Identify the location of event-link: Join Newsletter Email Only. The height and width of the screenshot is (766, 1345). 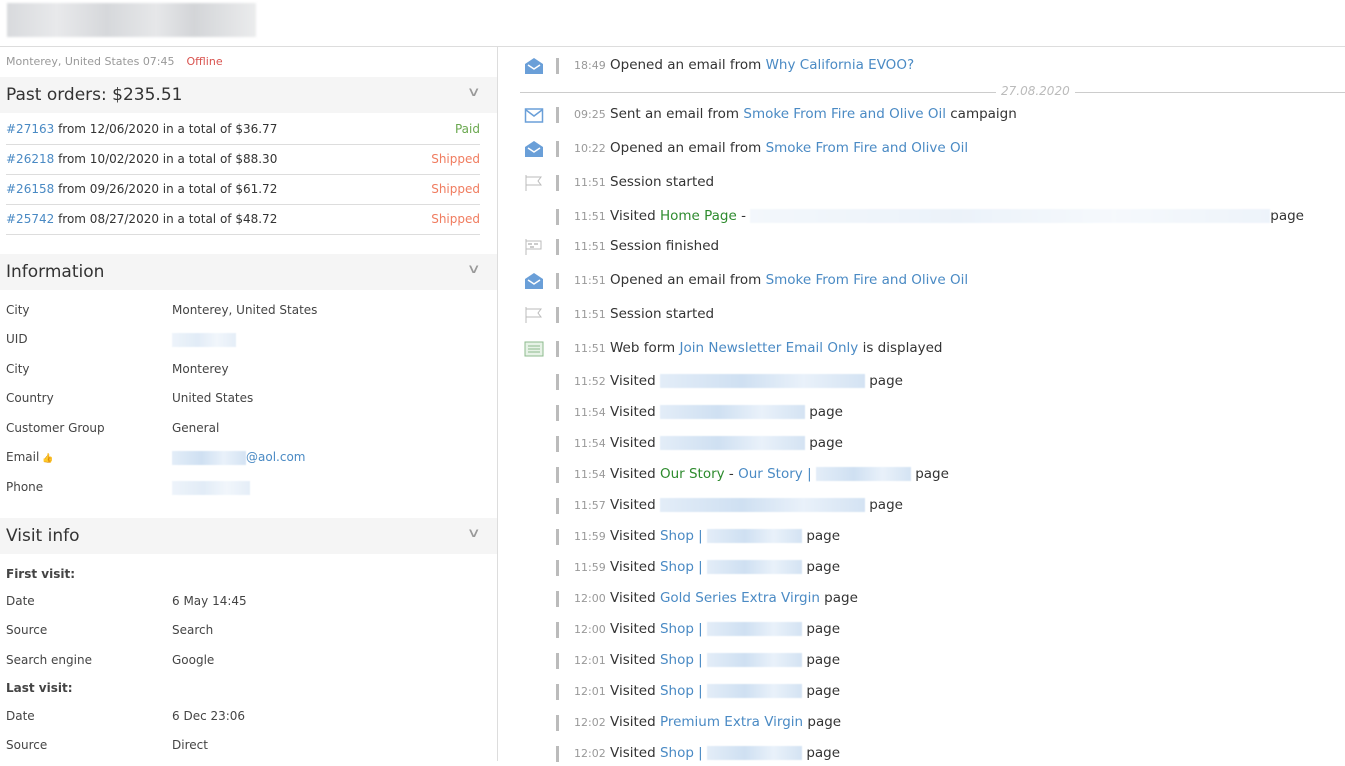
(769, 348).